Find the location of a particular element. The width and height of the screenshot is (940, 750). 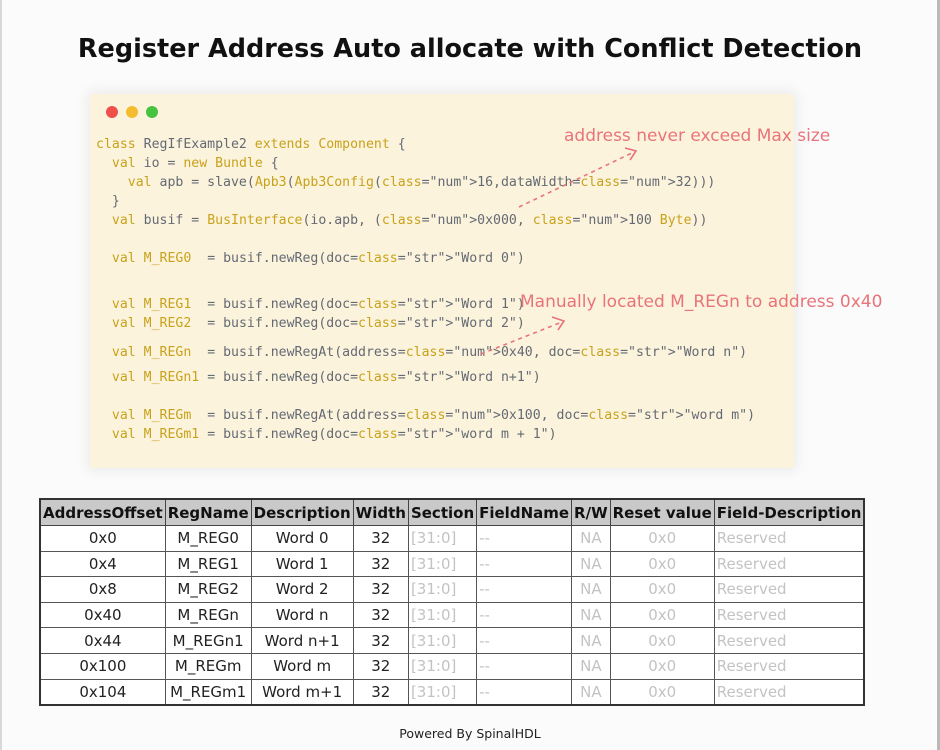

annotation-arrows is located at coordinates (559, 251).